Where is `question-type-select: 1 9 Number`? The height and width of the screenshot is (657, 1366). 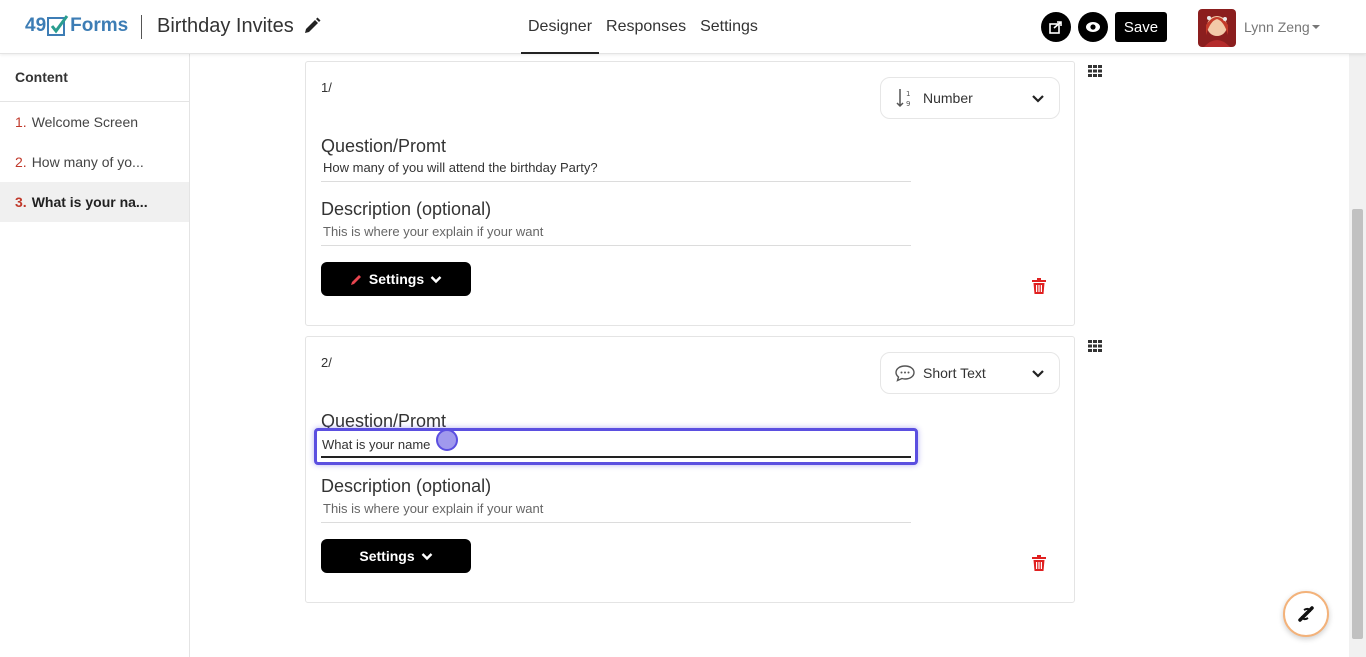 question-type-select: 1 9 Number is located at coordinates (970, 98).